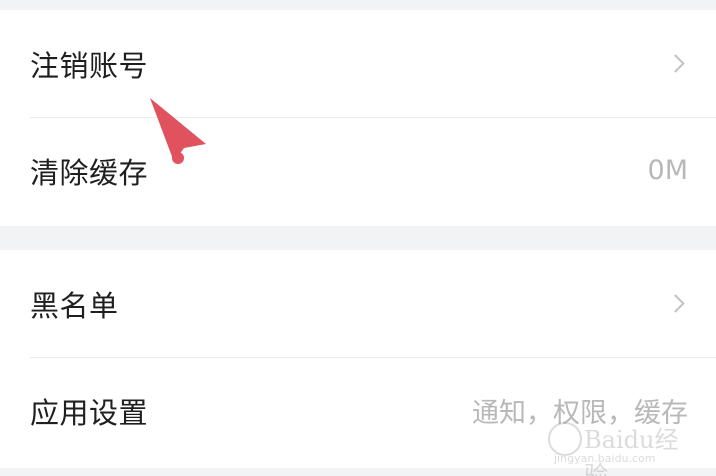 This screenshot has height=476, width=716. I want to click on paw-logo-icon, so click(565, 439).